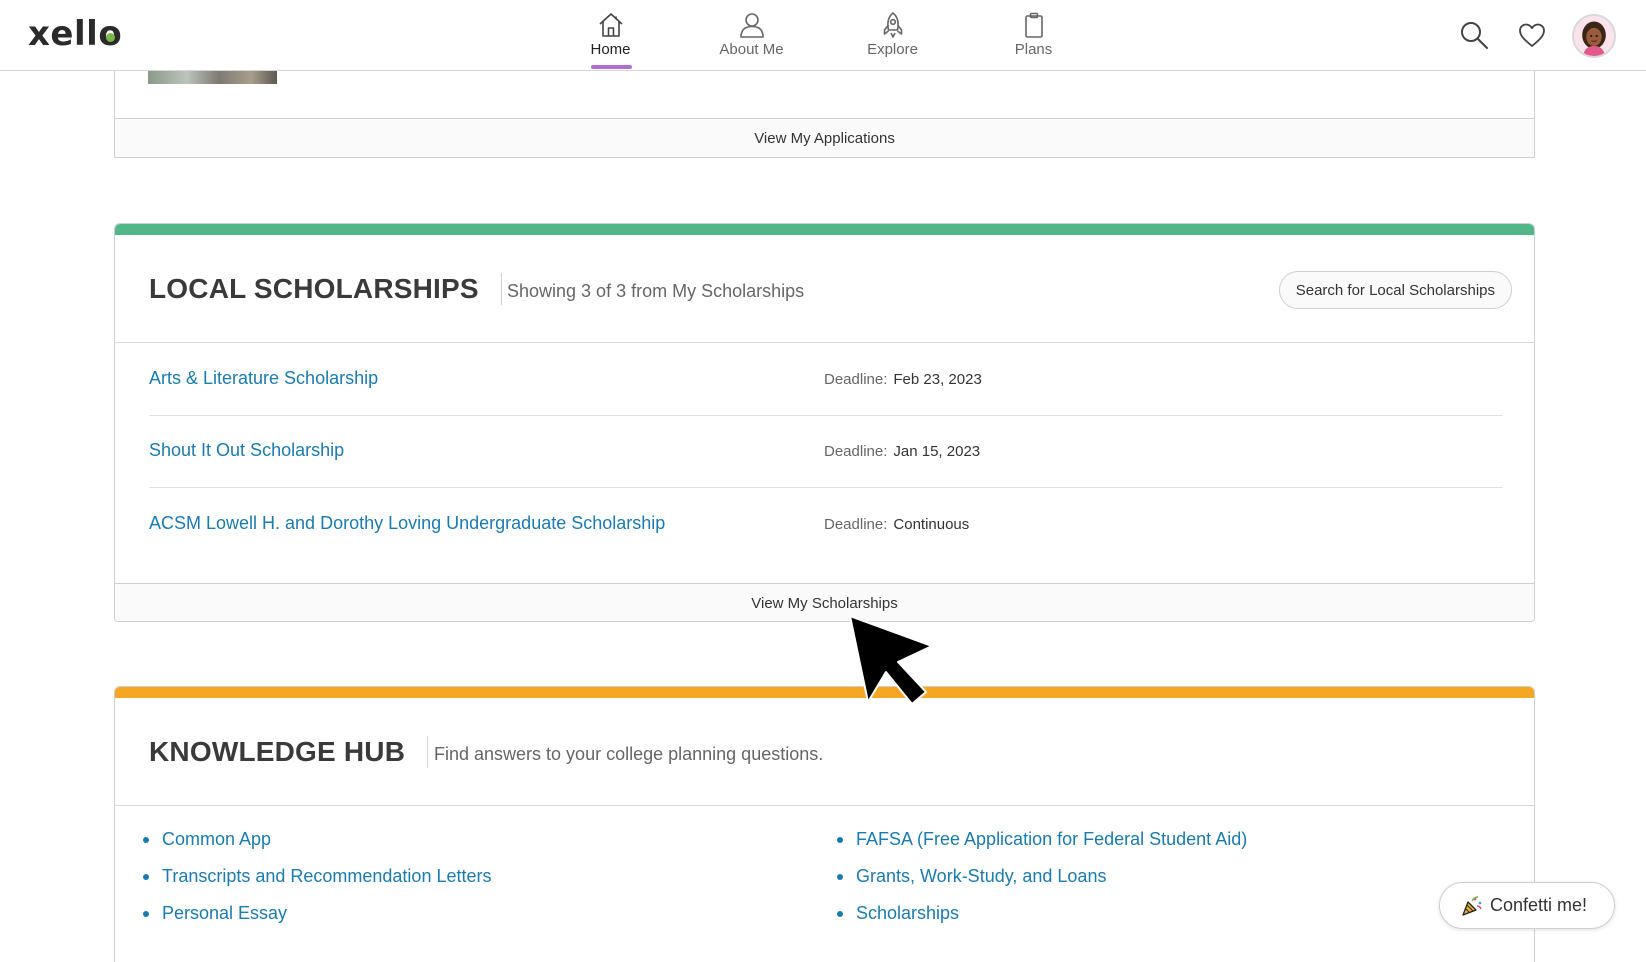  What do you see at coordinates (937, 379) in the screenshot?
I see `deadline-value: Feb 23, 2023` at bounding box center [937, 379].